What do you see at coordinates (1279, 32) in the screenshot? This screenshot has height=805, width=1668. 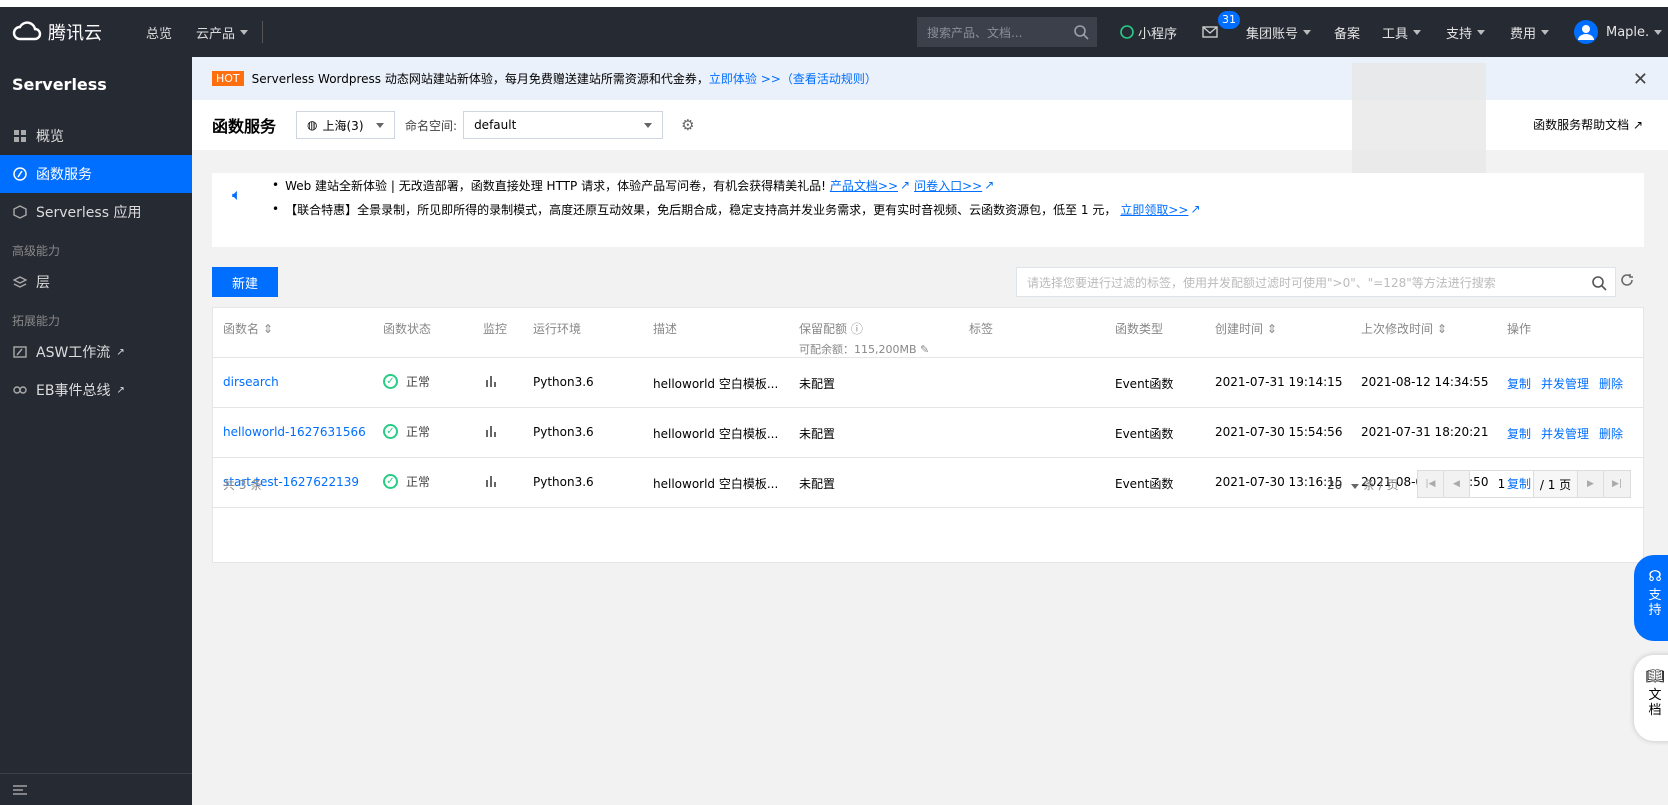 I see `group-account-menu: 集团账号` at bounding box center [1279, 32].